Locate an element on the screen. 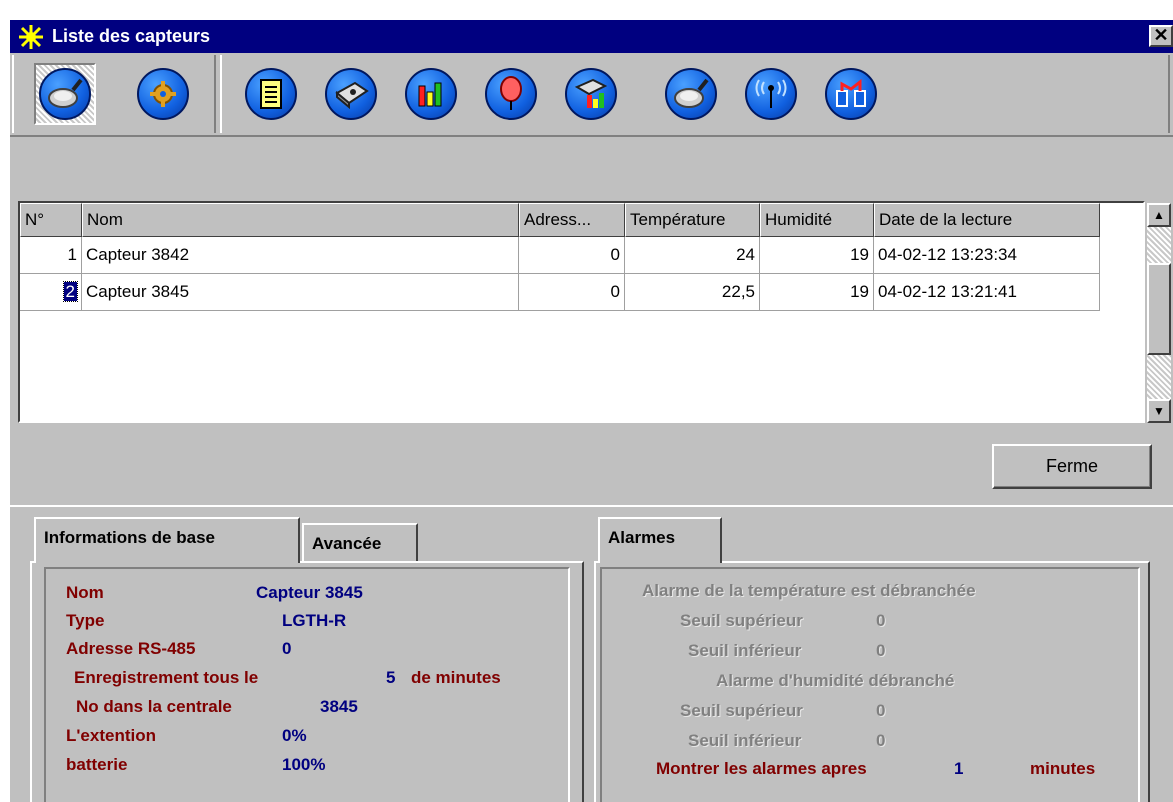  tab-alarms: Alarmes is located at coordinates (660, 540).